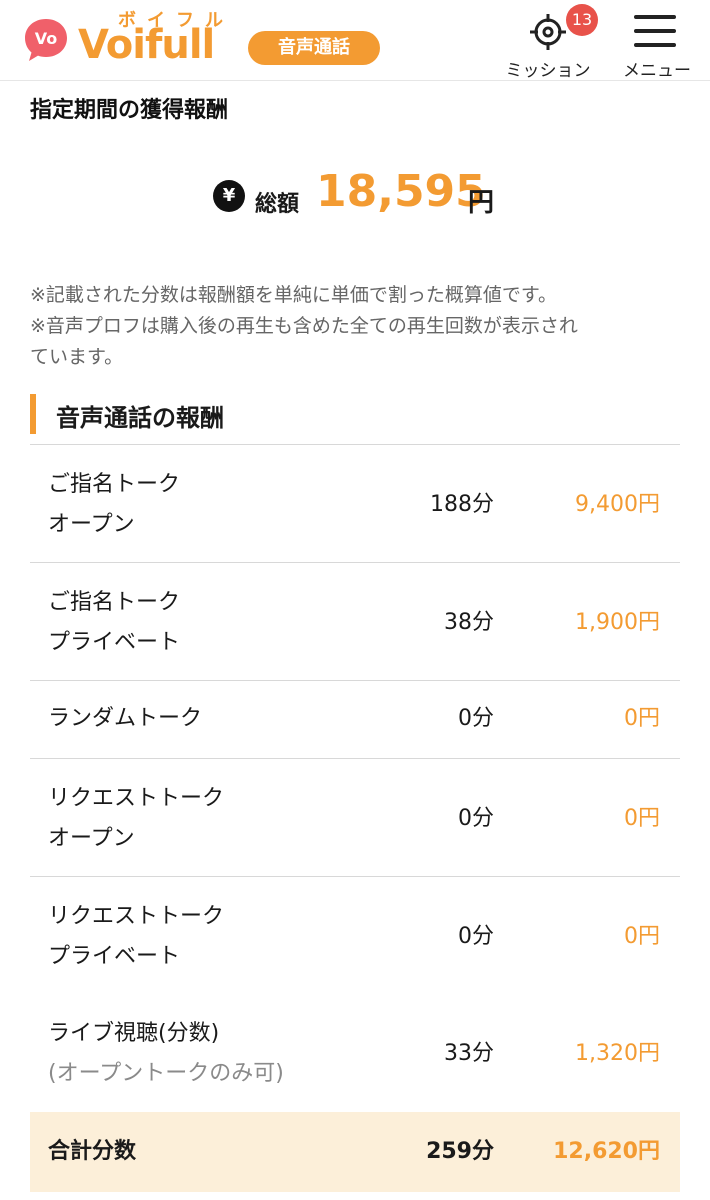 The width and height of the screenshot is (710, 1200). Describe the element at coordinates (355, 503) in the screenshot. I see `table-row: ご指名トーク オープン 188分 9,400円` at that location.